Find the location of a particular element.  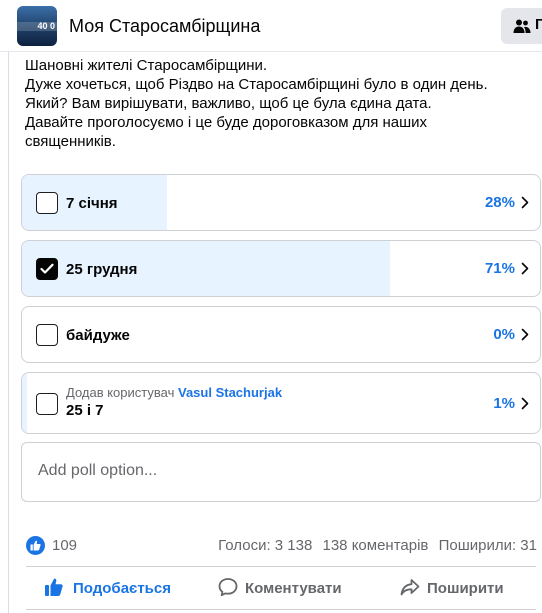

like-reaction-icon is located at coordinates (35, 545).